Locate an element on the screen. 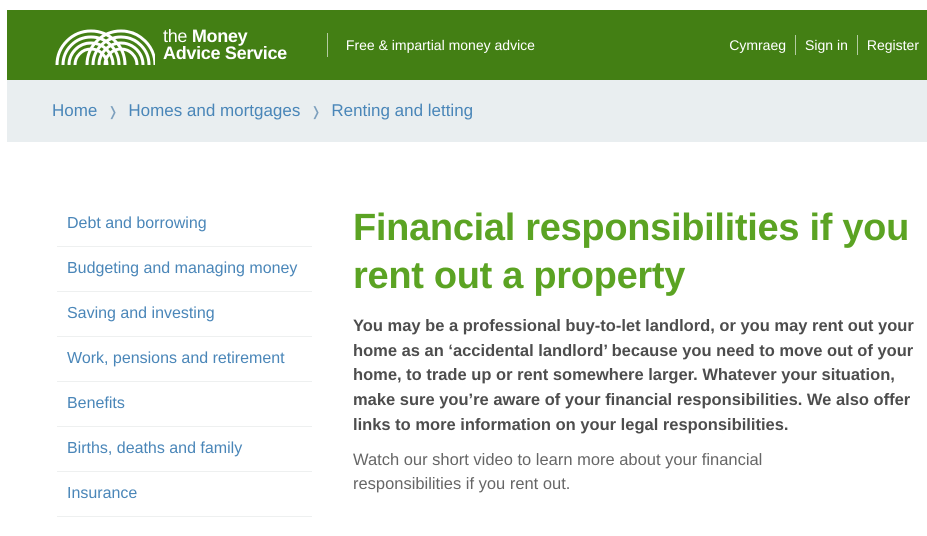  logo-text: the Money Advice Service is located at coordinates (225, 45).